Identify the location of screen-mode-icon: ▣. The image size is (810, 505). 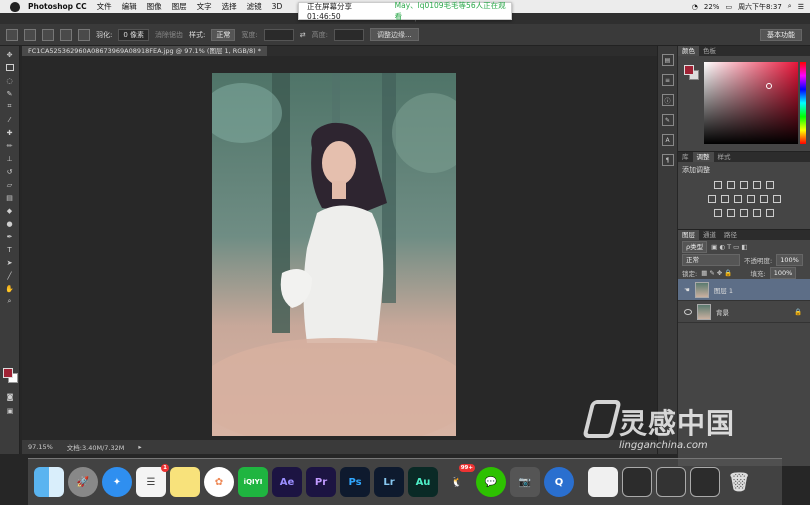
(10, 410).